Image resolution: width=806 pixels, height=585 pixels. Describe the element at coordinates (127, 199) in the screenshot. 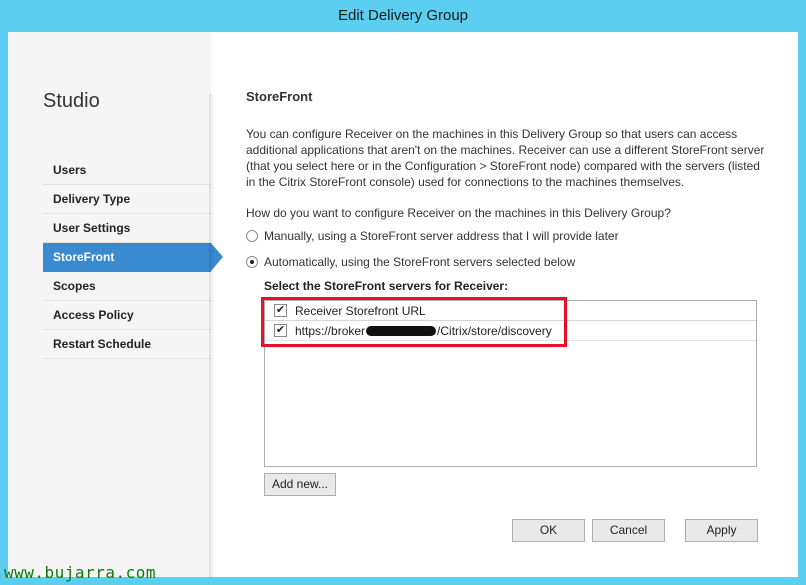

I see `nav-item-delivery-type: Delivery Type` at that location.